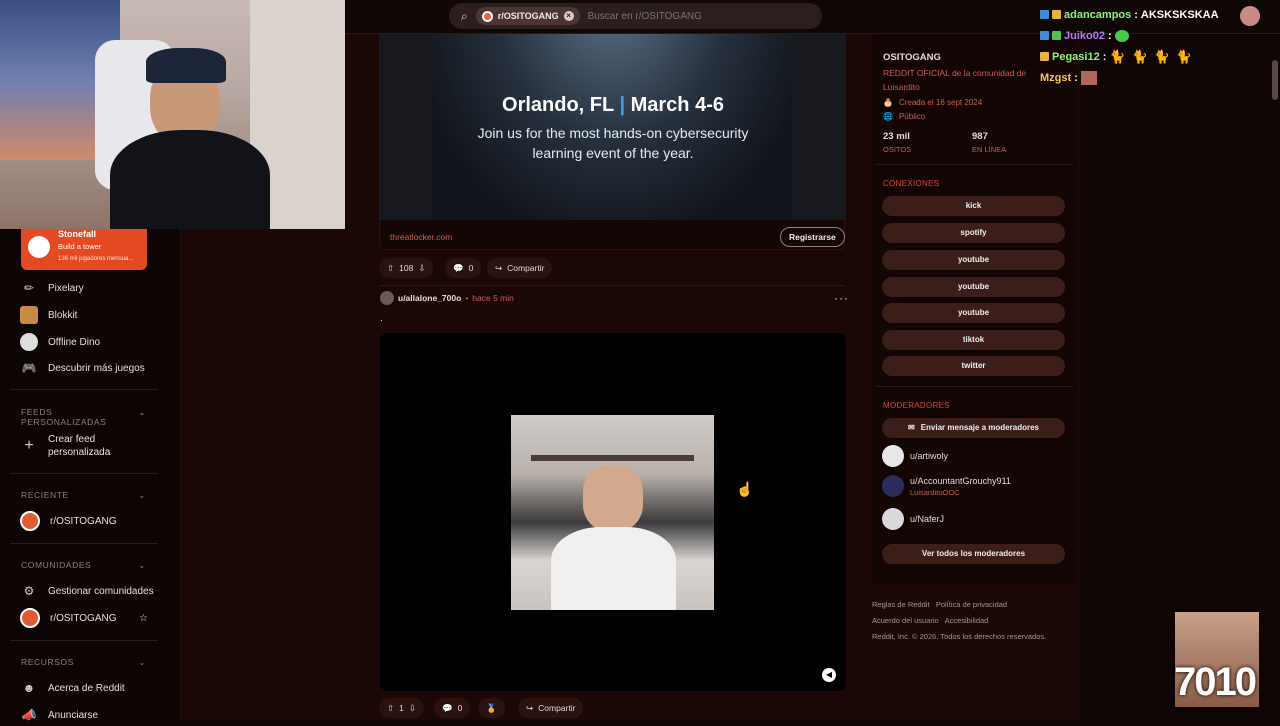 The height and width of the screenshot is (726, 1280). What do you see at coordinates (568, 16) in the screenshot?
I see `close-icon: ×` at bounding box center [568, 16].